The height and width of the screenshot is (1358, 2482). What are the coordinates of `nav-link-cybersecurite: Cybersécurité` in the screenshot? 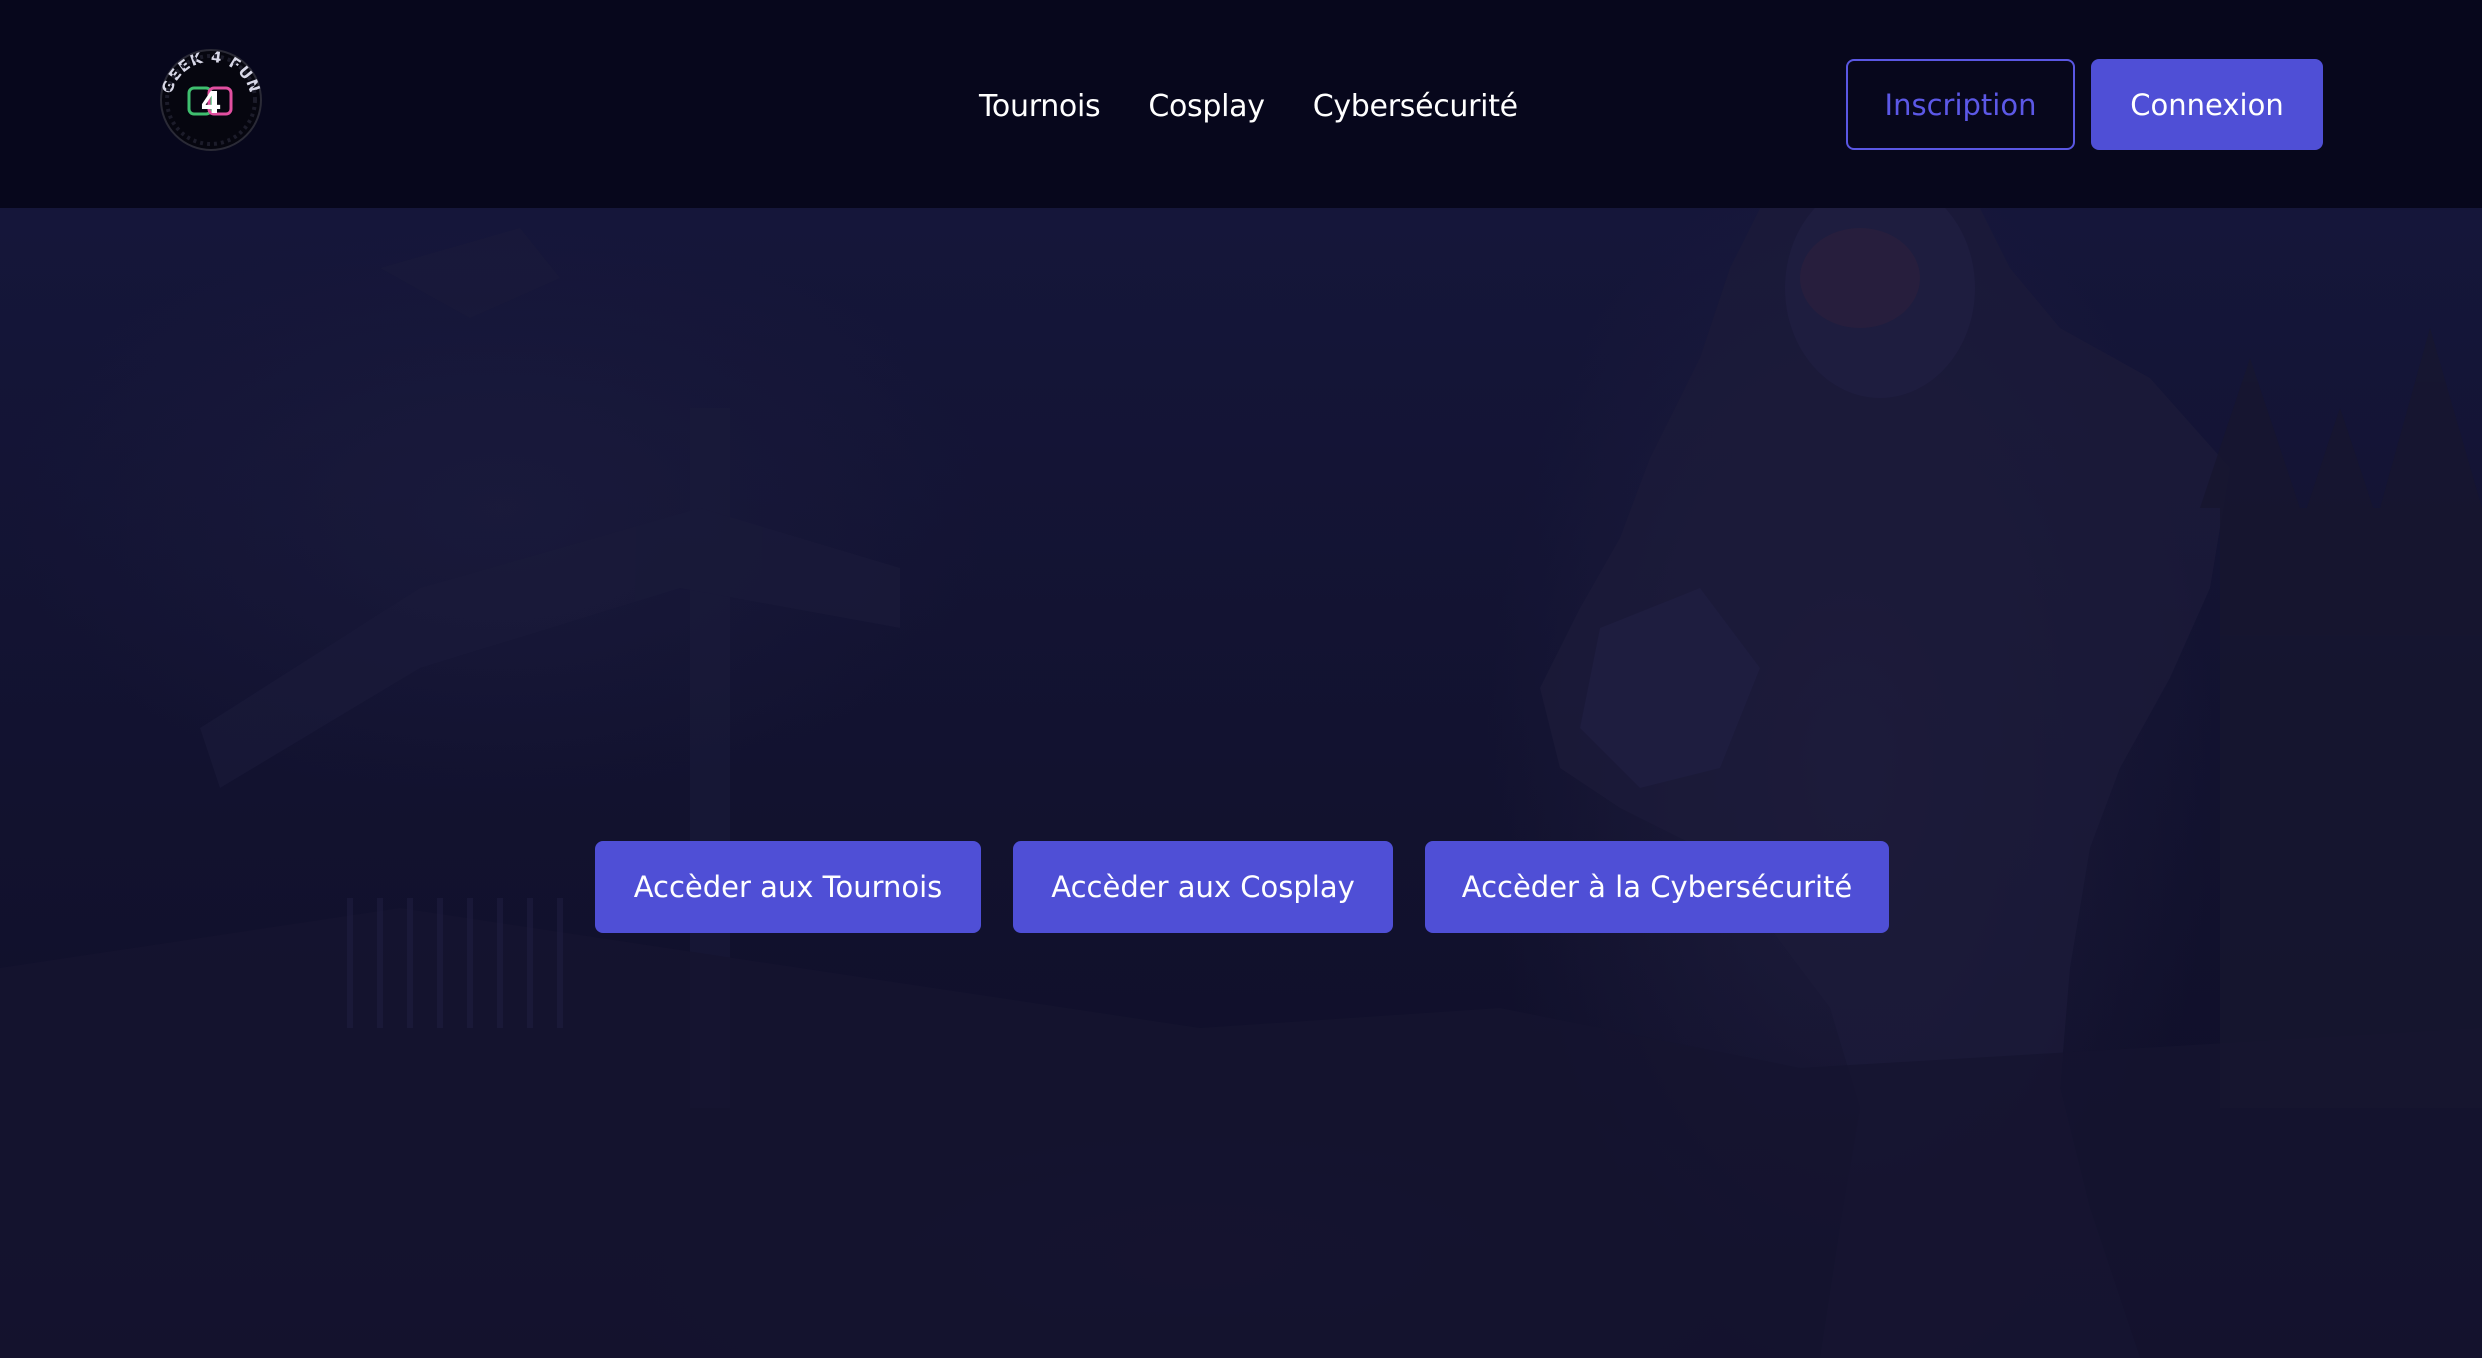 It's located at (1415, 106).